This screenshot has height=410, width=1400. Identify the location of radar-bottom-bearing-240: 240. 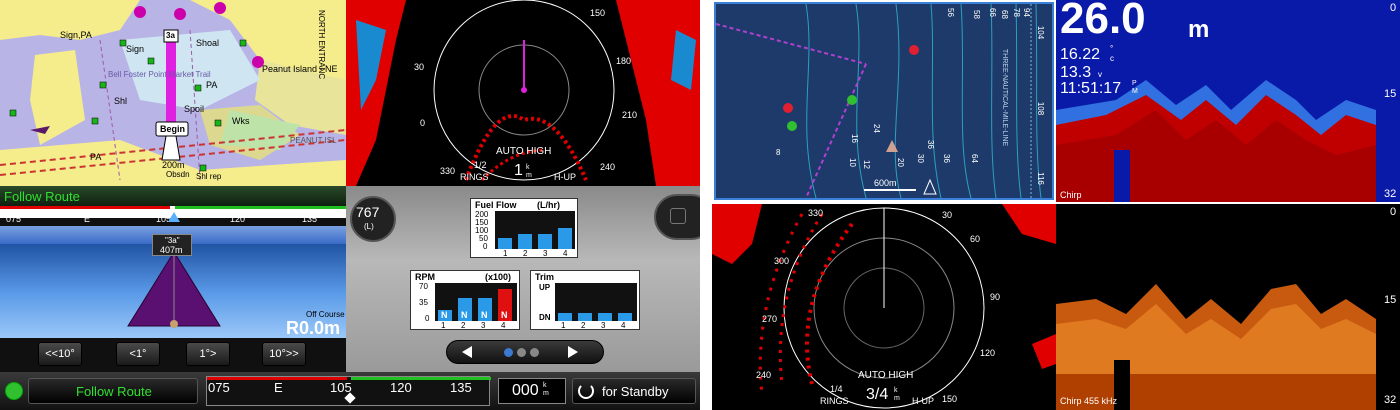
(764, 375).